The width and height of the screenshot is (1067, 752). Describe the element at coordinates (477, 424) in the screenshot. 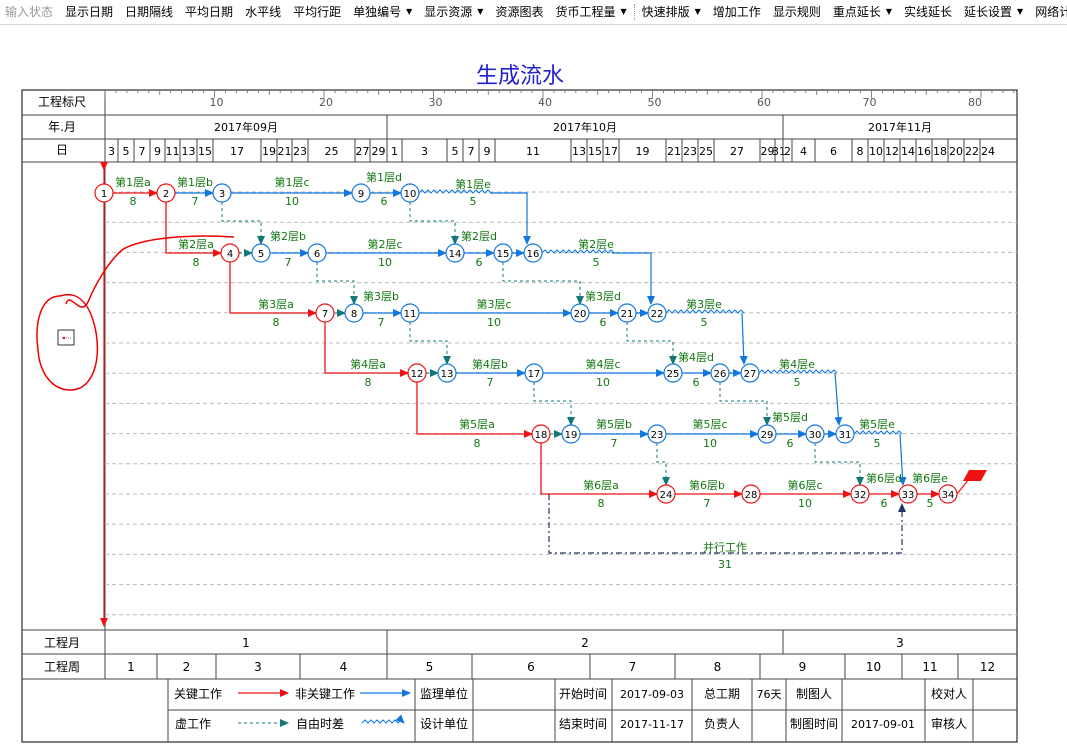

I see `activity-name-label: 第5层a` at that location.